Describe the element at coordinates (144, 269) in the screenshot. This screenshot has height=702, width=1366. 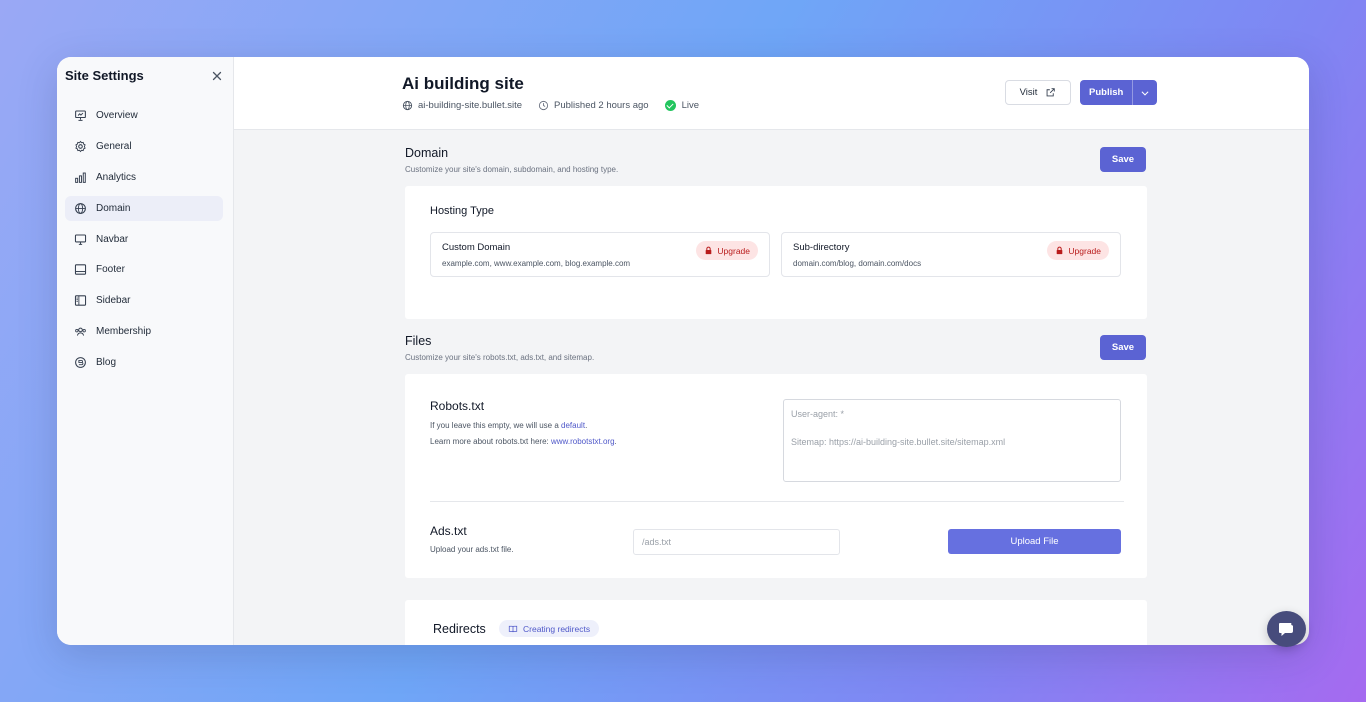
I see `sidebar-item-footer: Footer` at that location.